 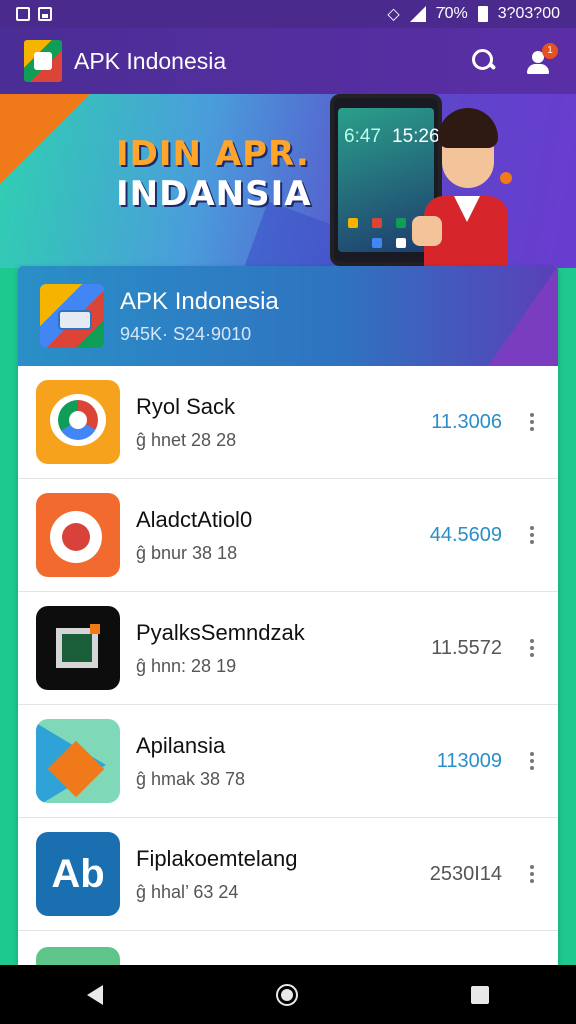 I want to click on app-info: Apilansia ĝ hmak 38 78, so click(x=286, y=761).